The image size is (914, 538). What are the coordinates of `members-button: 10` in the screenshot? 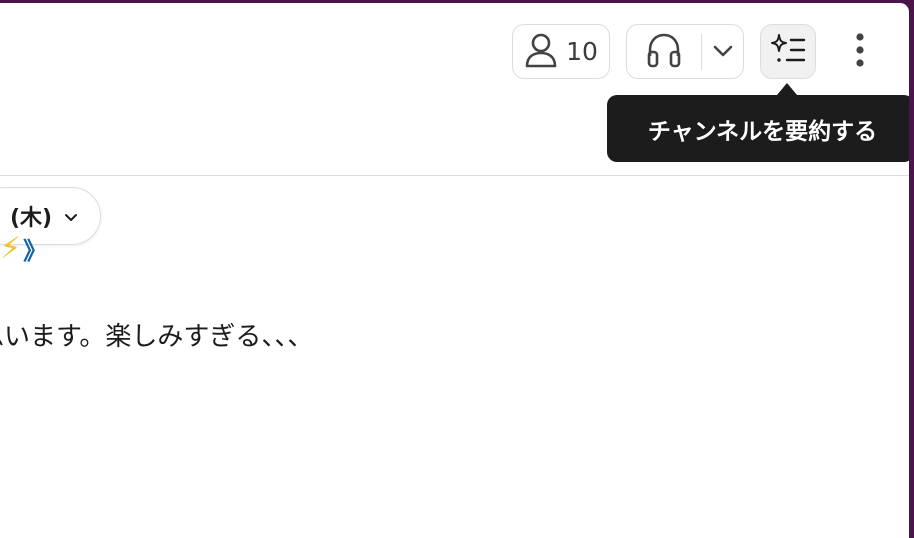 It's located at (561, 51).